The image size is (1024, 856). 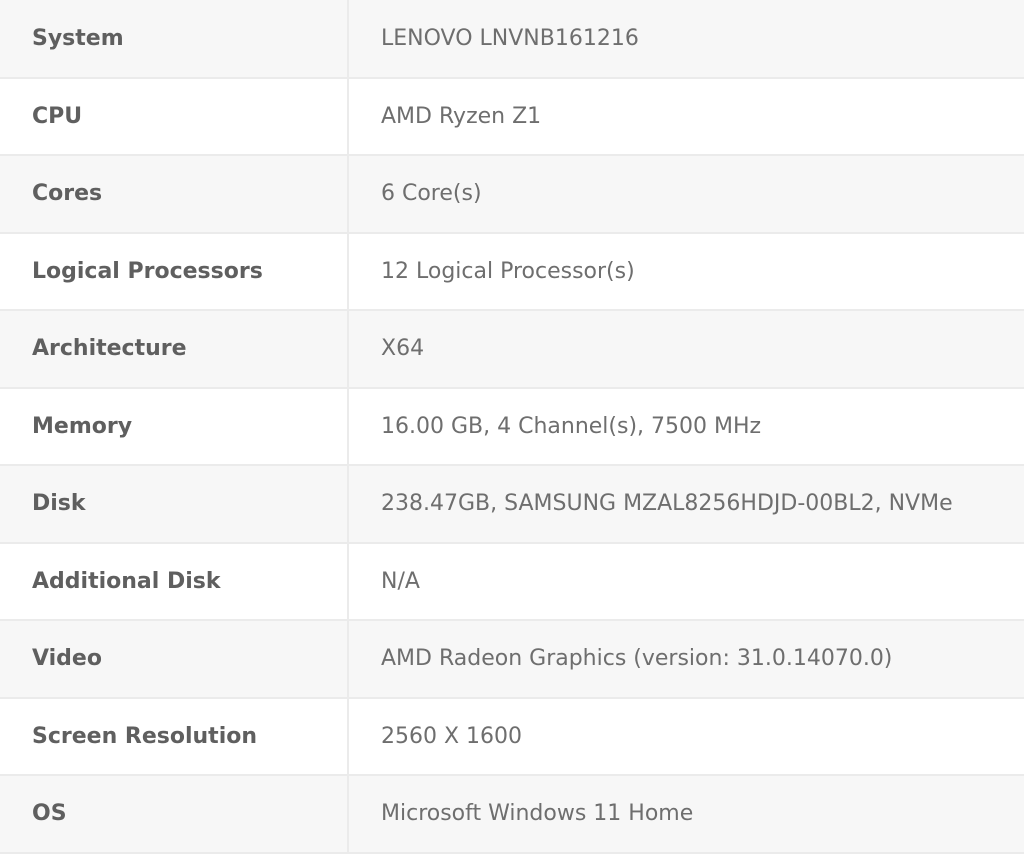 I want to click on row-value: AMD Ryzen Z1, so click(x=686, y=116).